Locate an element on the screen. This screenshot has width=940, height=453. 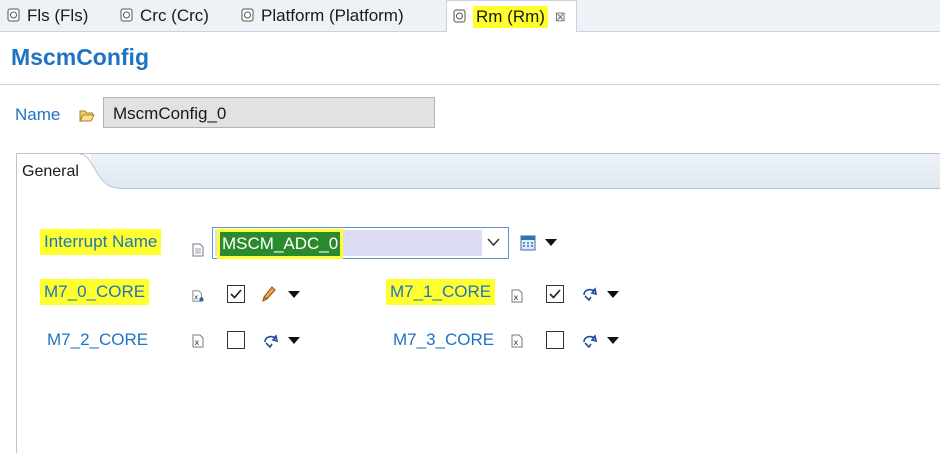
m7-0-core-label: M7_0_CORE is located at coordinates (95, 292).